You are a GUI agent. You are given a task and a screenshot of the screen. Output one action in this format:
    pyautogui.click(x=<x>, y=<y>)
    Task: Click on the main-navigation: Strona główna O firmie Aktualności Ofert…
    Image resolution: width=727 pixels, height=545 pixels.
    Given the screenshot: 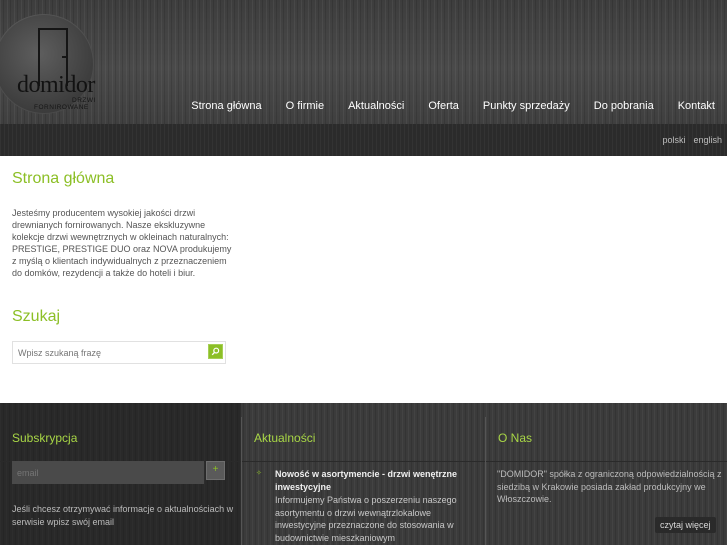 What is the action you would take?
    pyautogui.click(x=453, y=107)
    